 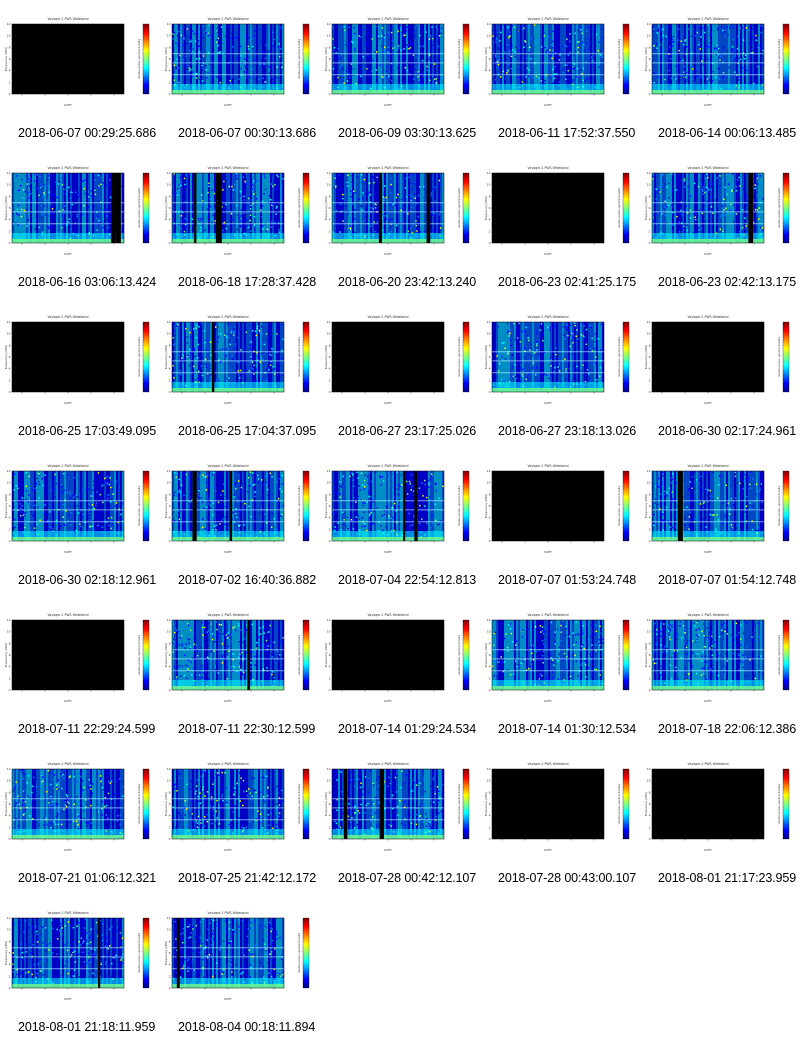 What do you see at coordinates (169, 334) in the screenshot?
I see `y-tick-label: 10` at bounding box center [169, 334].